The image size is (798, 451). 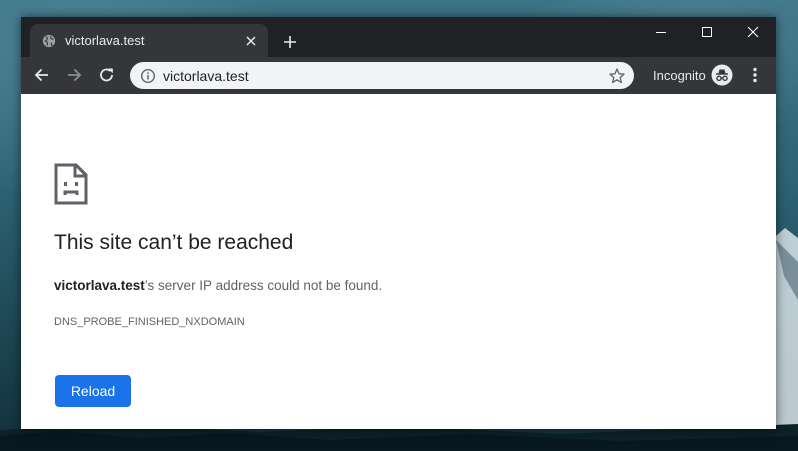 What do you see at coordinates (174, 242) in the screenshot?
I see `error-title: This site can’t be reached` at bounding box center [174, 242].